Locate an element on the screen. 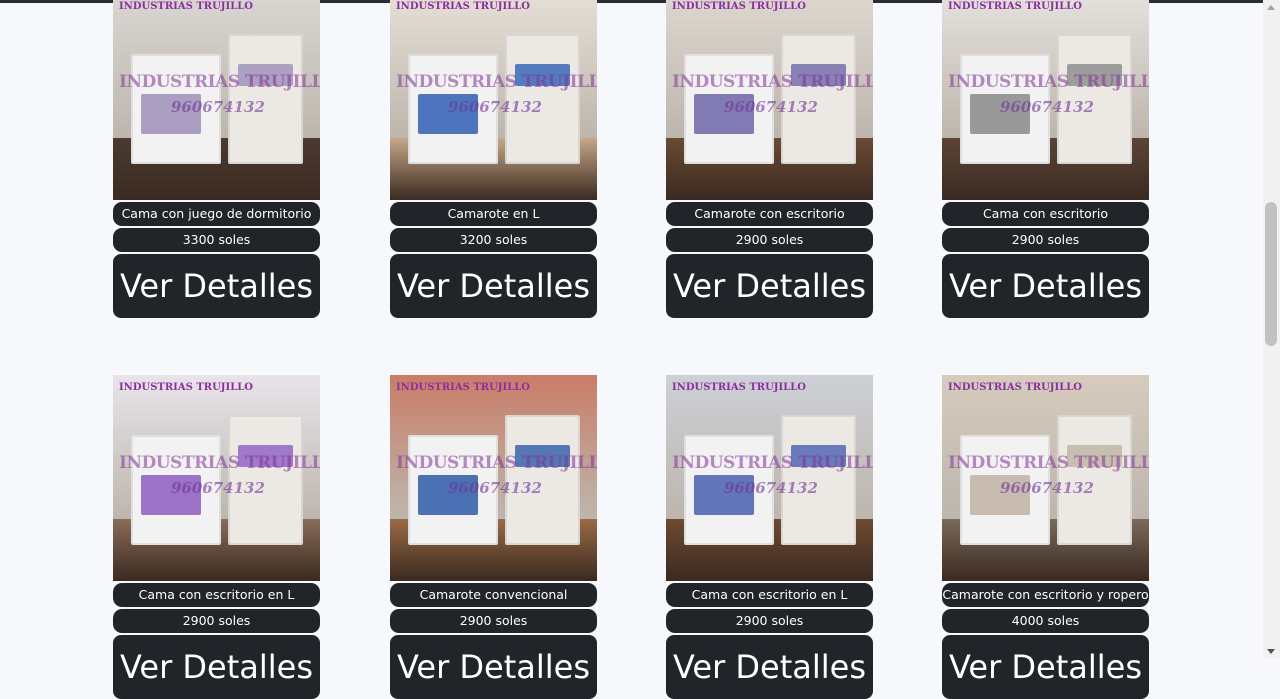 The width and height of the screenshot is (1280, 699). scroll-up-arrow-icon is located at coordinates (1271, 7).